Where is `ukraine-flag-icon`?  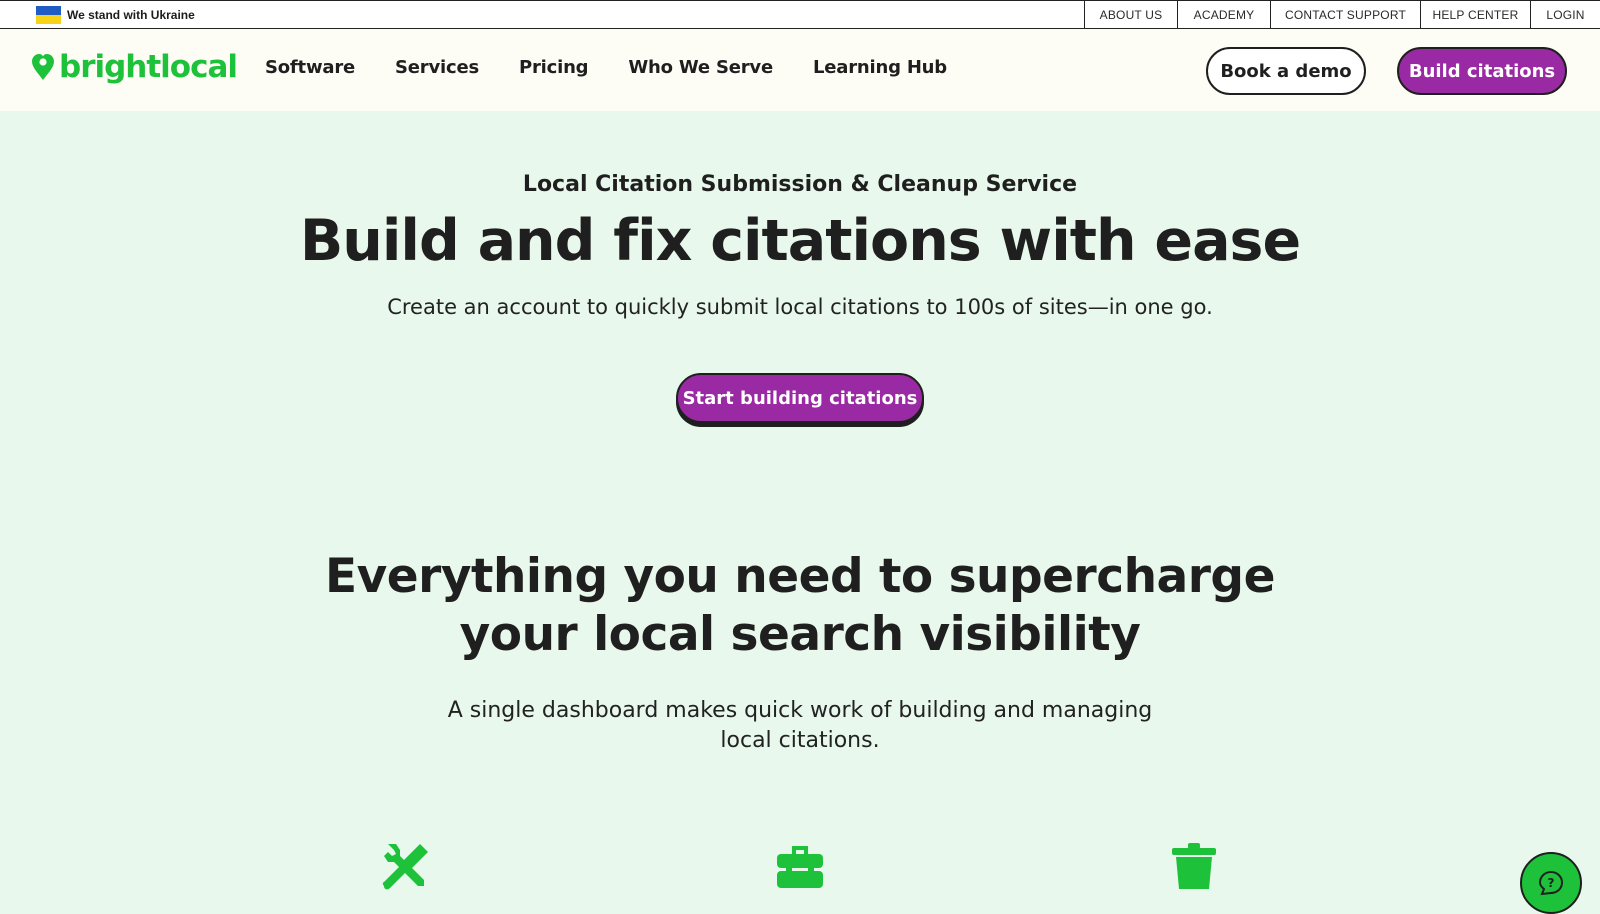 ukraine-flag-icon is located at coordinates (48, 15).